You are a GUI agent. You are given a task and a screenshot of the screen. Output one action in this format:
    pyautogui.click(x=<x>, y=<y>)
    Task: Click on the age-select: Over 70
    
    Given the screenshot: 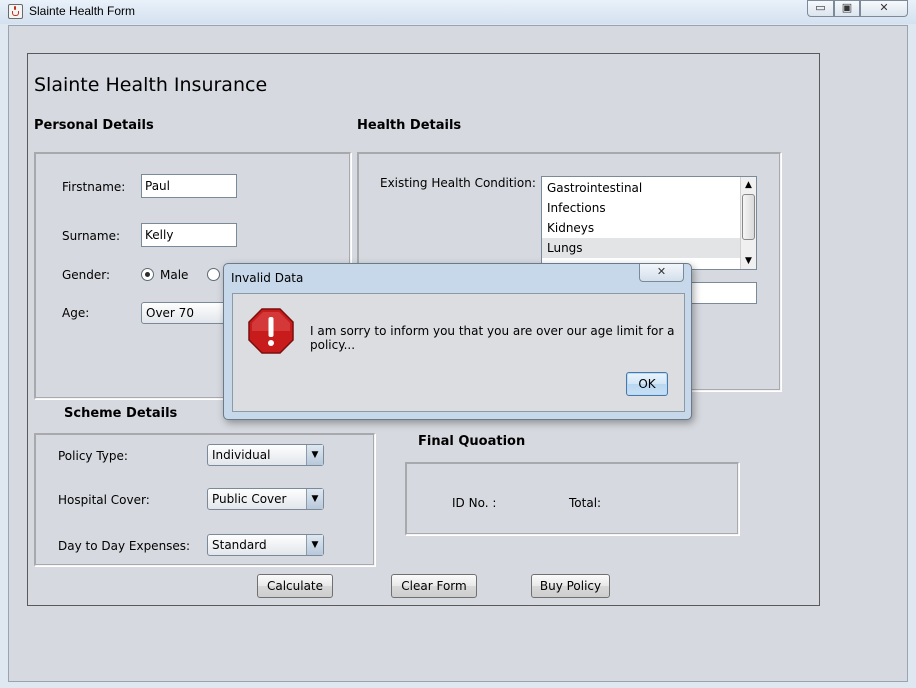 What is the action you would take?
    pyautogui.click(x=186, y=313)
    